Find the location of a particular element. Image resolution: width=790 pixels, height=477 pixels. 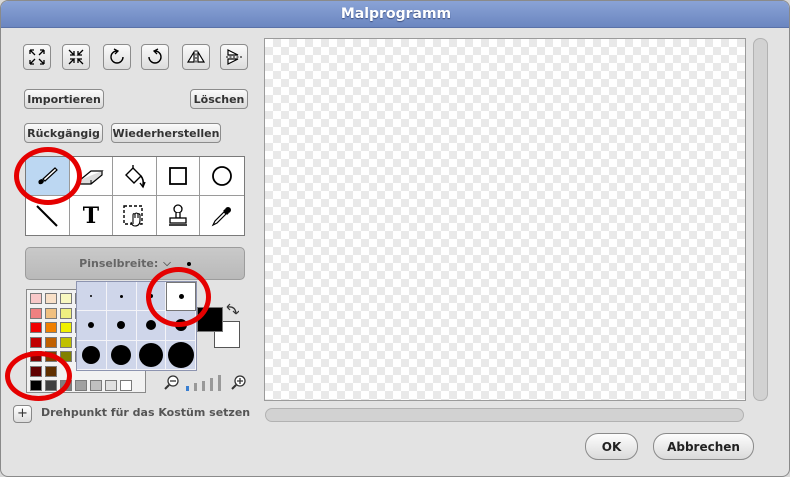

fill-bucket-icon is located at coordinates (136, 177).